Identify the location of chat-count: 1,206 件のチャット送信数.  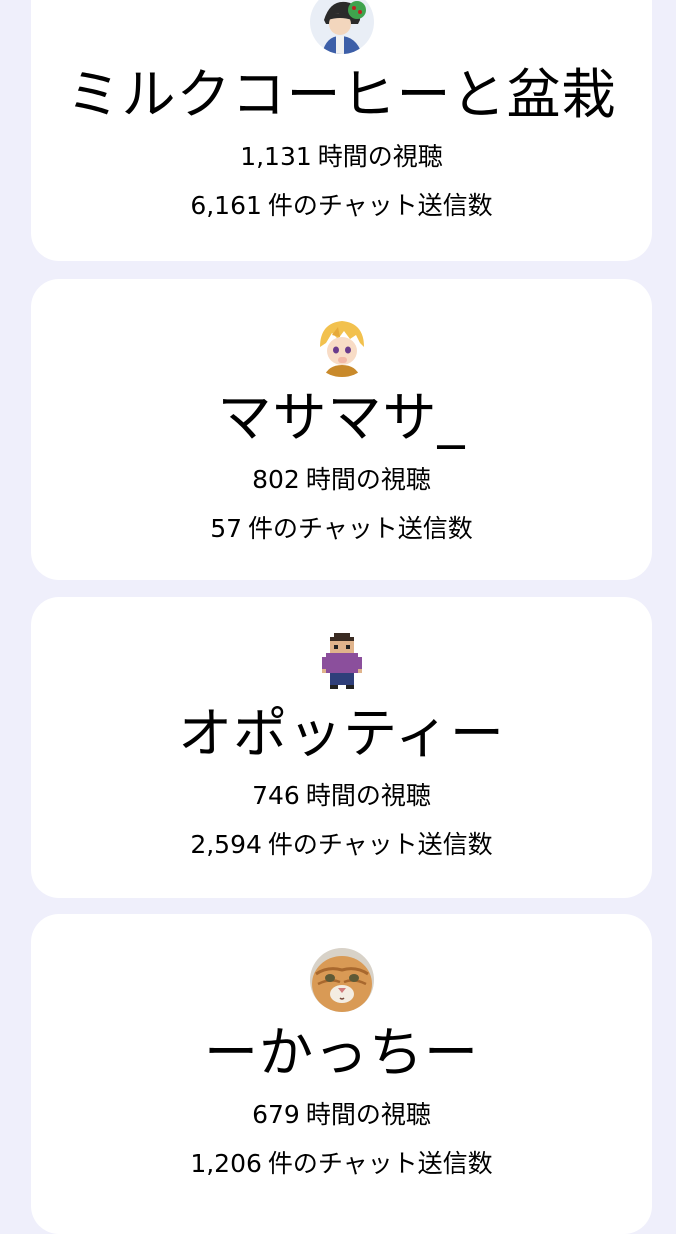
(341, 1163).